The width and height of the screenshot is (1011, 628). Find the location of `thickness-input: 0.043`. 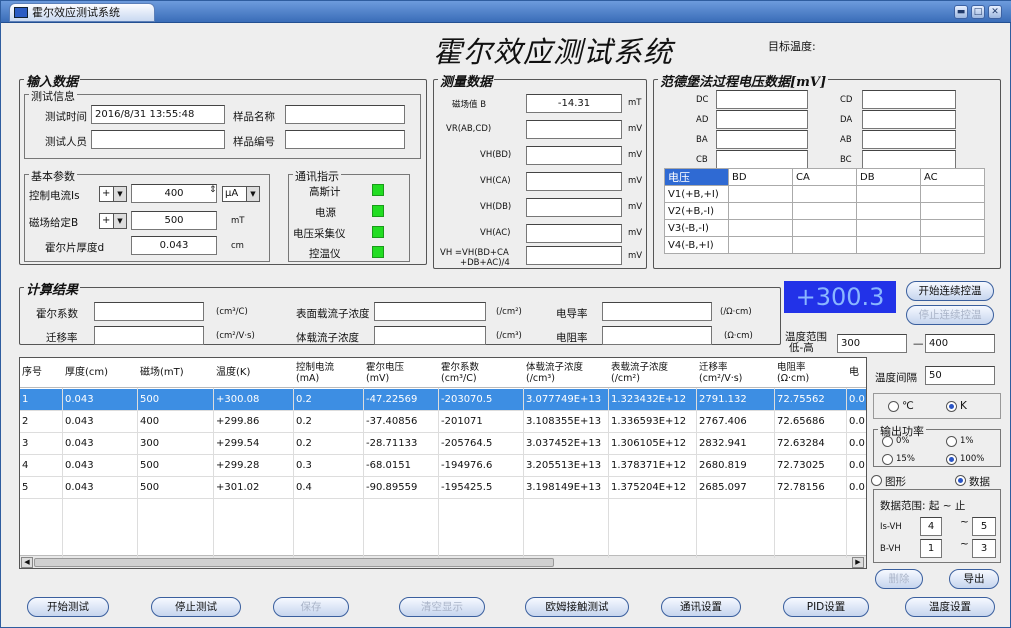

thickness-input: 0.043 is located at coordinates (174, 245).